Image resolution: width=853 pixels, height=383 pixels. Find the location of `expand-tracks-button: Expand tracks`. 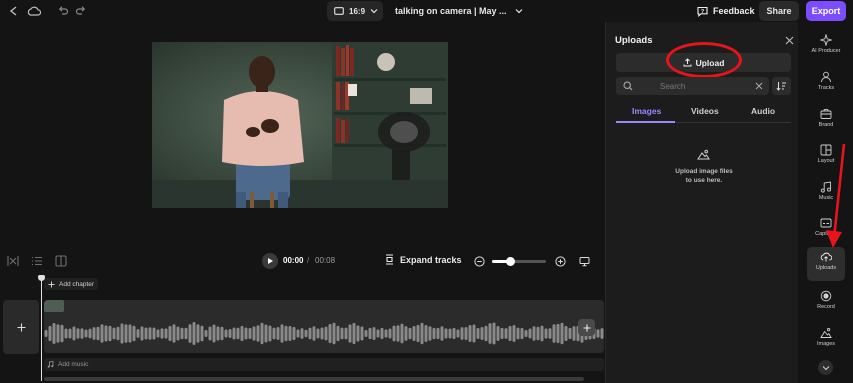

expand-tracks-button: Expand tracks is located at coordinates (423, 259).